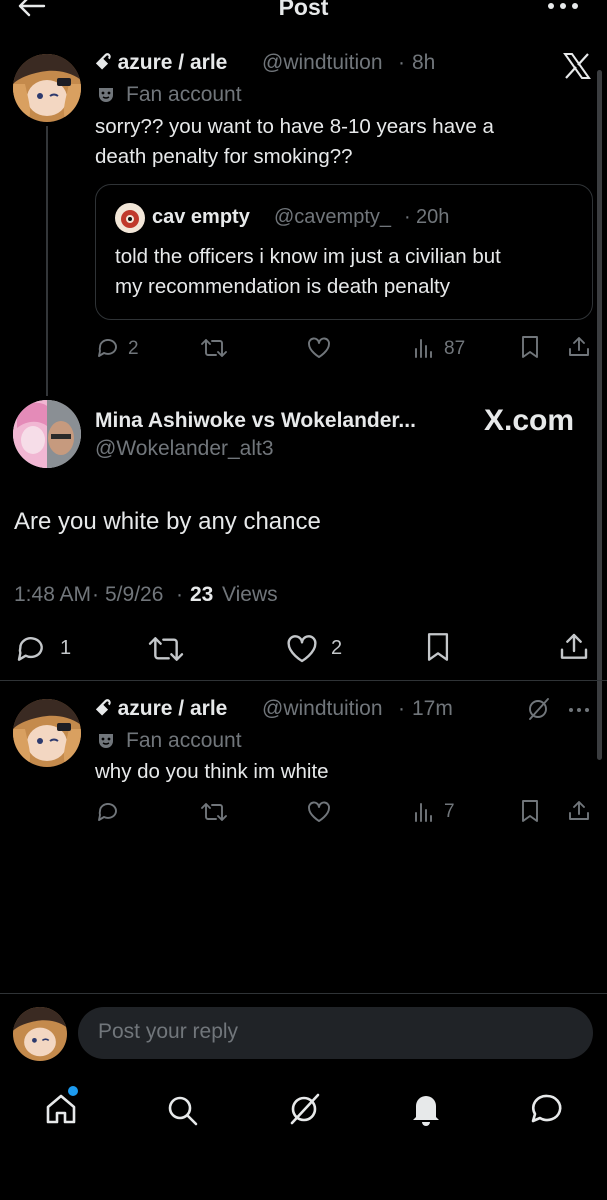  What do you see at coordinates (133, 348) in the screenshot?
I see `reply-count: 2` at bounding box center [133, 348].